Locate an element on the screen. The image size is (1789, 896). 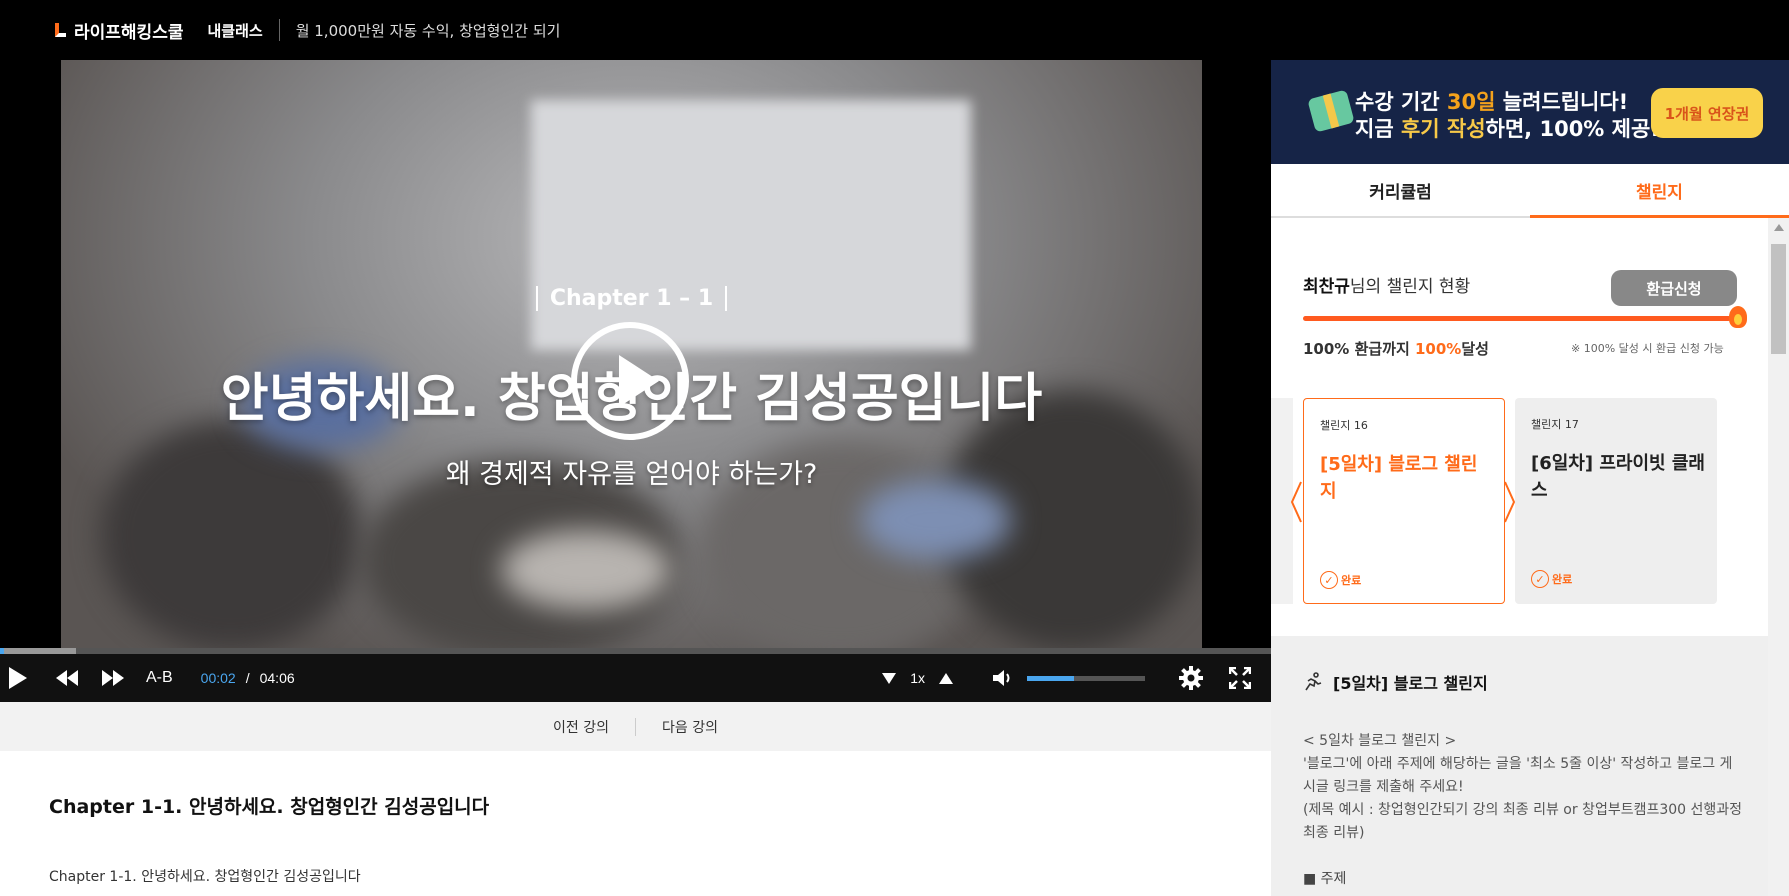
logo: 라이프해킹스쿨 is located at coordinates (119, 30).